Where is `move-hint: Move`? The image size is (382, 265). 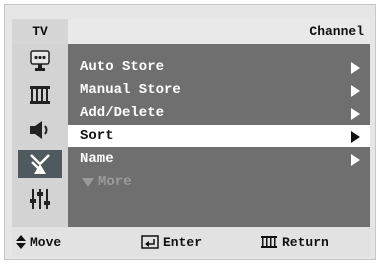 move-hint: Move is located at coordinates (38, 242).